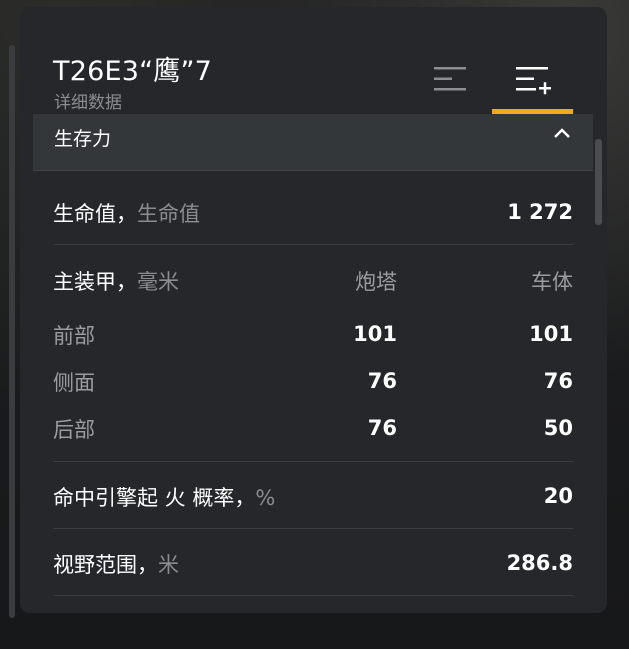 This screenshot has width=629, height=649. I want to click on compact-list-icon, so click(450, 79).